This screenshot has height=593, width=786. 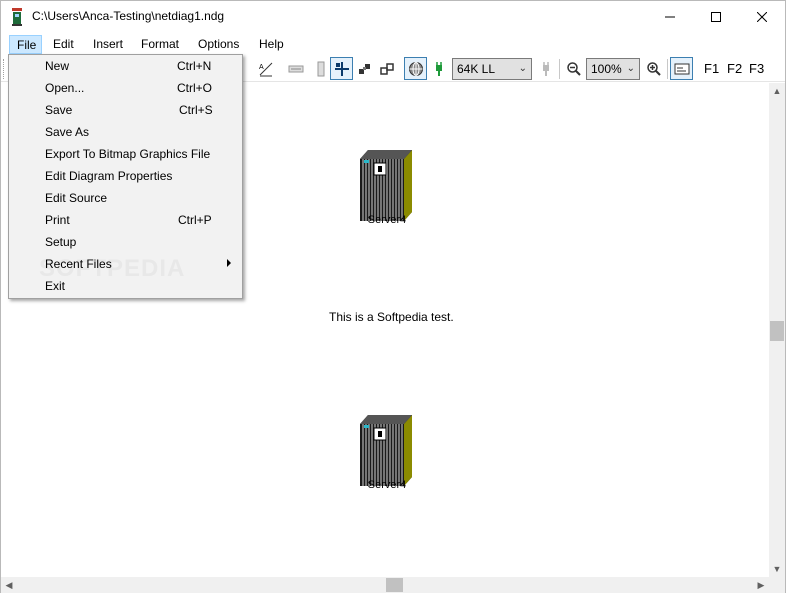 I want to click on menu-item-save: Save Ctrl+S, so click(x=125, y=110).